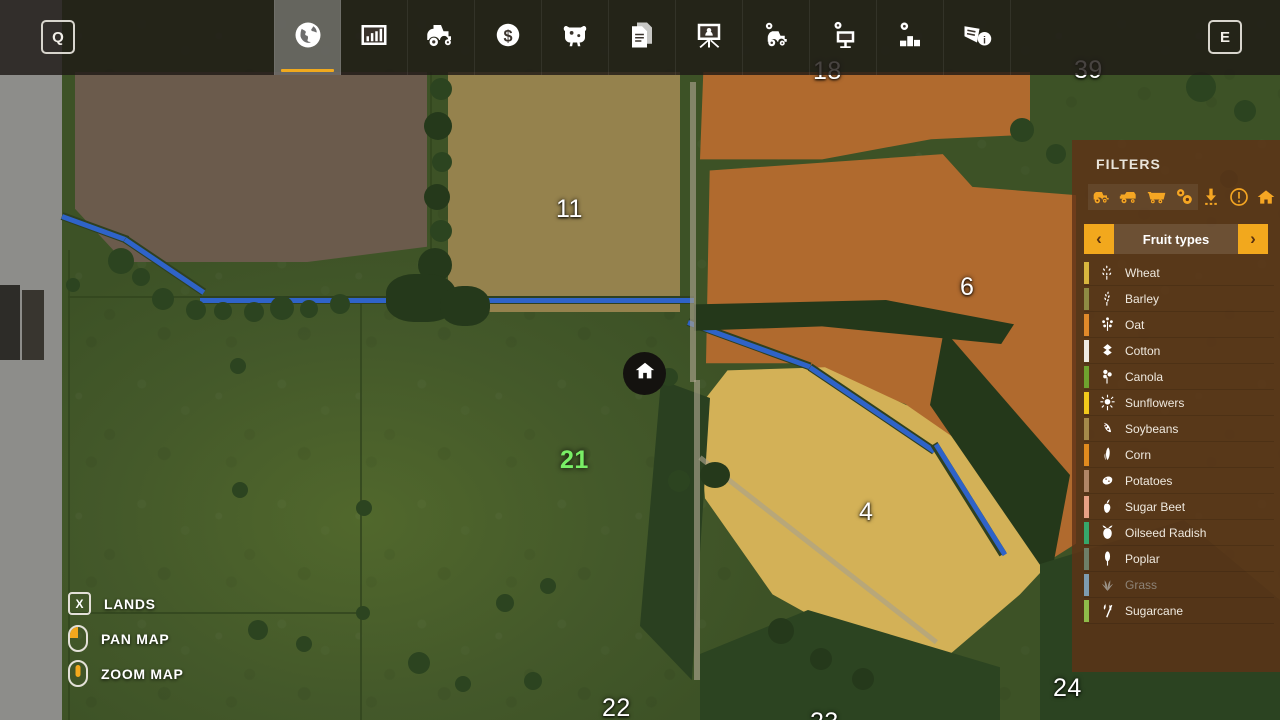 The width and height of the screenshot is (1280, 720). Describe the element at coordinates (1266, 197) in the screenshot. I see `filter-buildings-icon` at that location.